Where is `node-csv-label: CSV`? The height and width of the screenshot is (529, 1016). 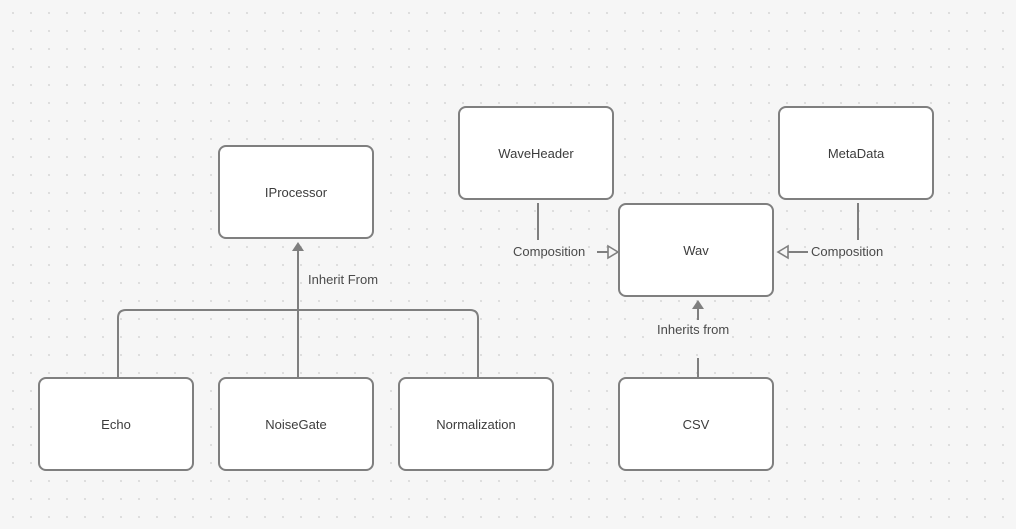
node-csv-label: CSV is located at coordinates (696, 424).